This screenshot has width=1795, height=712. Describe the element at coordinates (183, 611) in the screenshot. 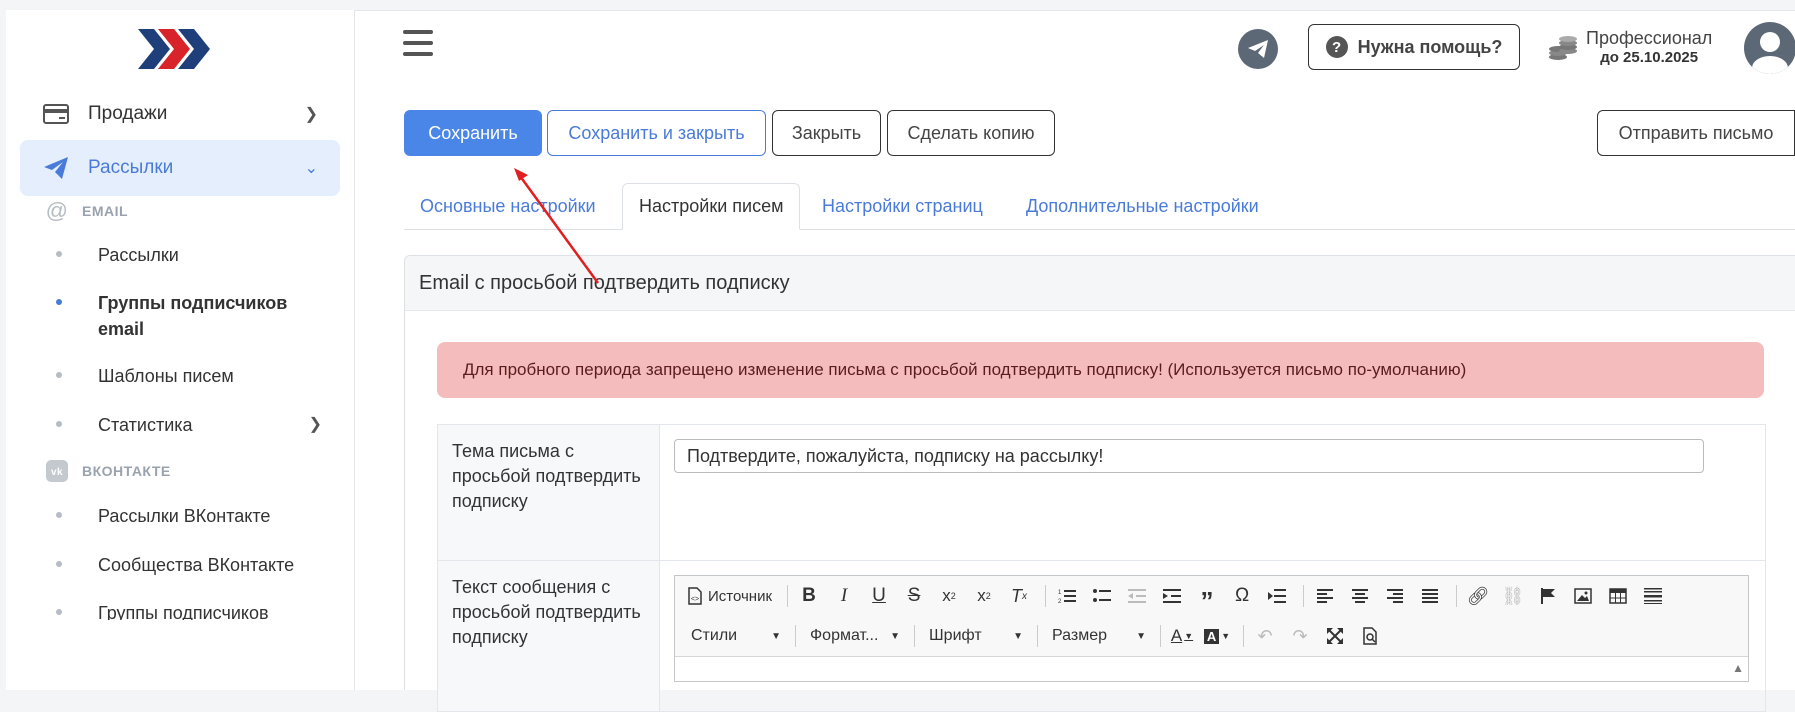

I see `sidebar-item-label: Группы подписчиков` at that location.